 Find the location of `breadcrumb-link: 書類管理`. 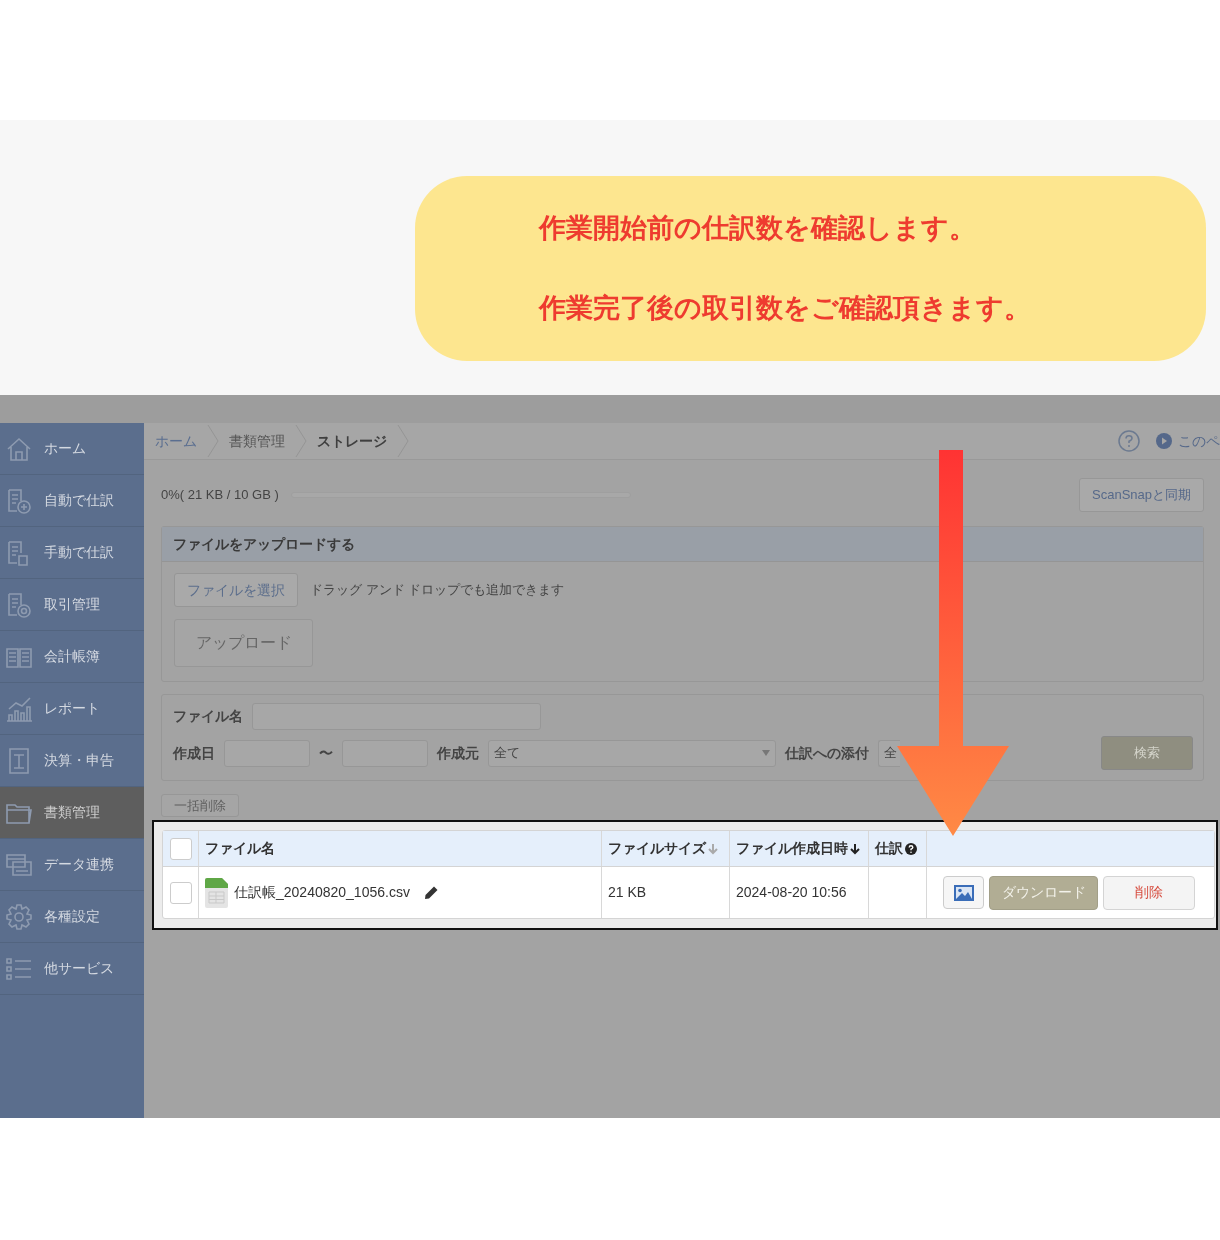

breadcrumb-link: 書類管理 is located at coordinates (257, 441).